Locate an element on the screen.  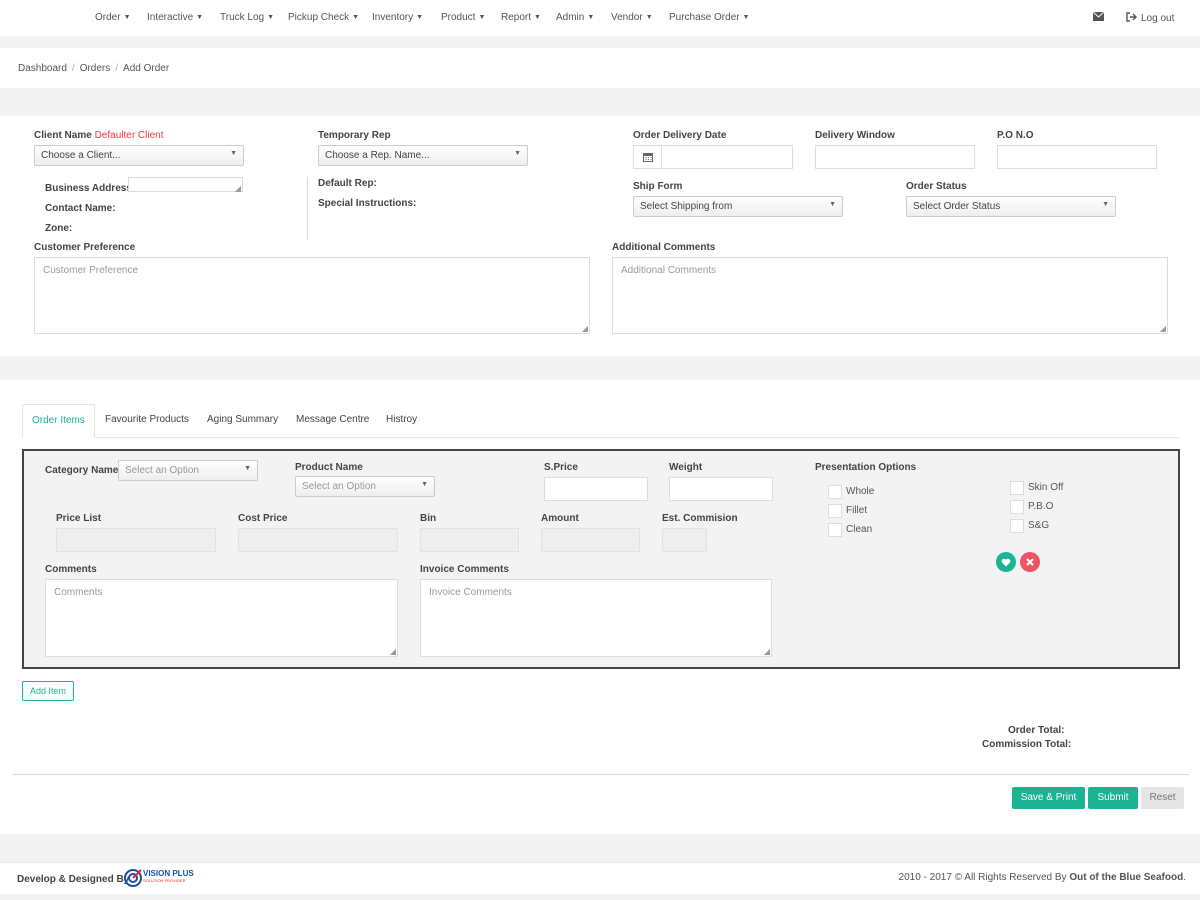
sign-out-icon is located at coordinates (1131, 17).